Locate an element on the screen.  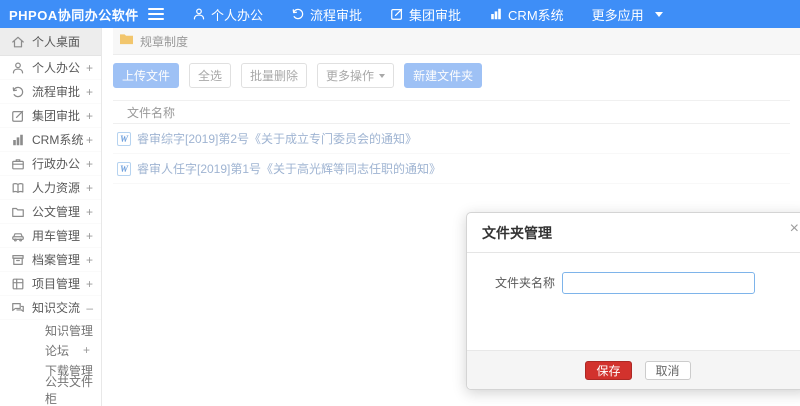
nav-item-crm: CRM系统 is located at coordinates (526, 14).